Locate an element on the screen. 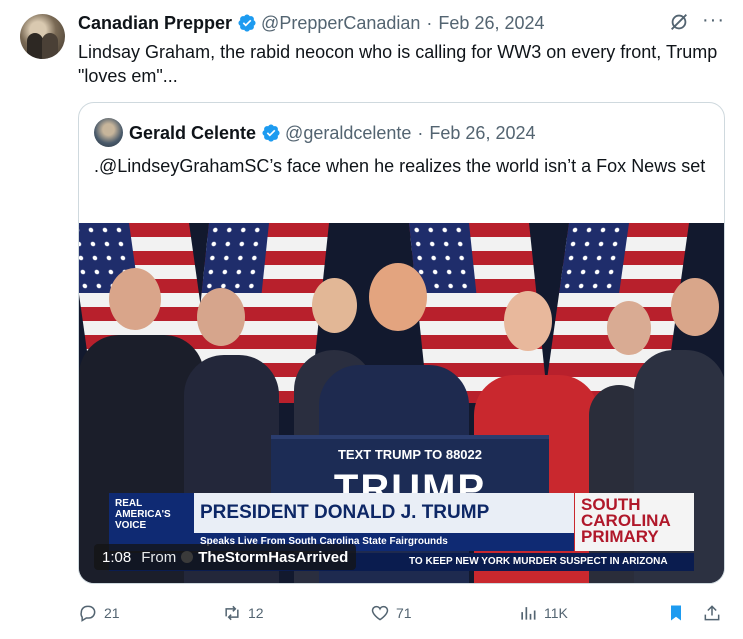 This screenshot has height=639, width=743. podium-small-text: TEXT TRUMP TO 88022 is located at coordinates (409, 454).